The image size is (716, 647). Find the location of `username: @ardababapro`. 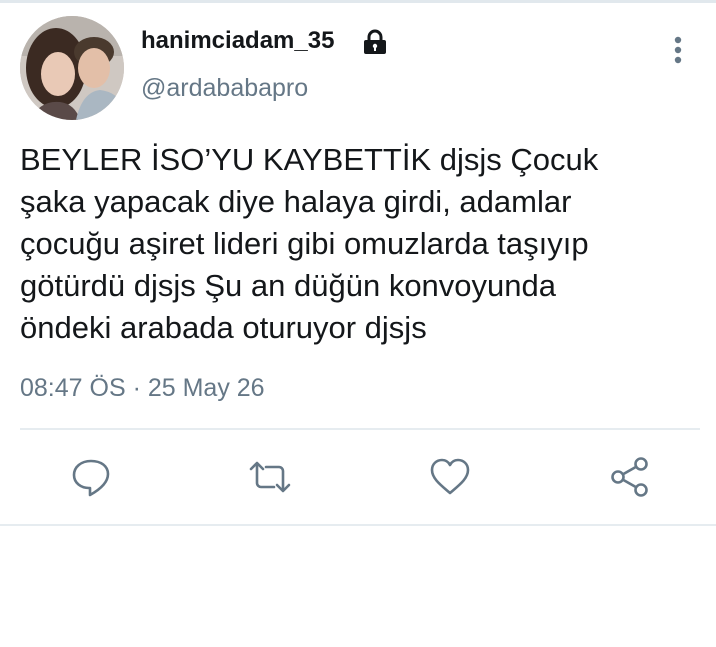

username: @ardababapro is located at coordinates (224, 88).